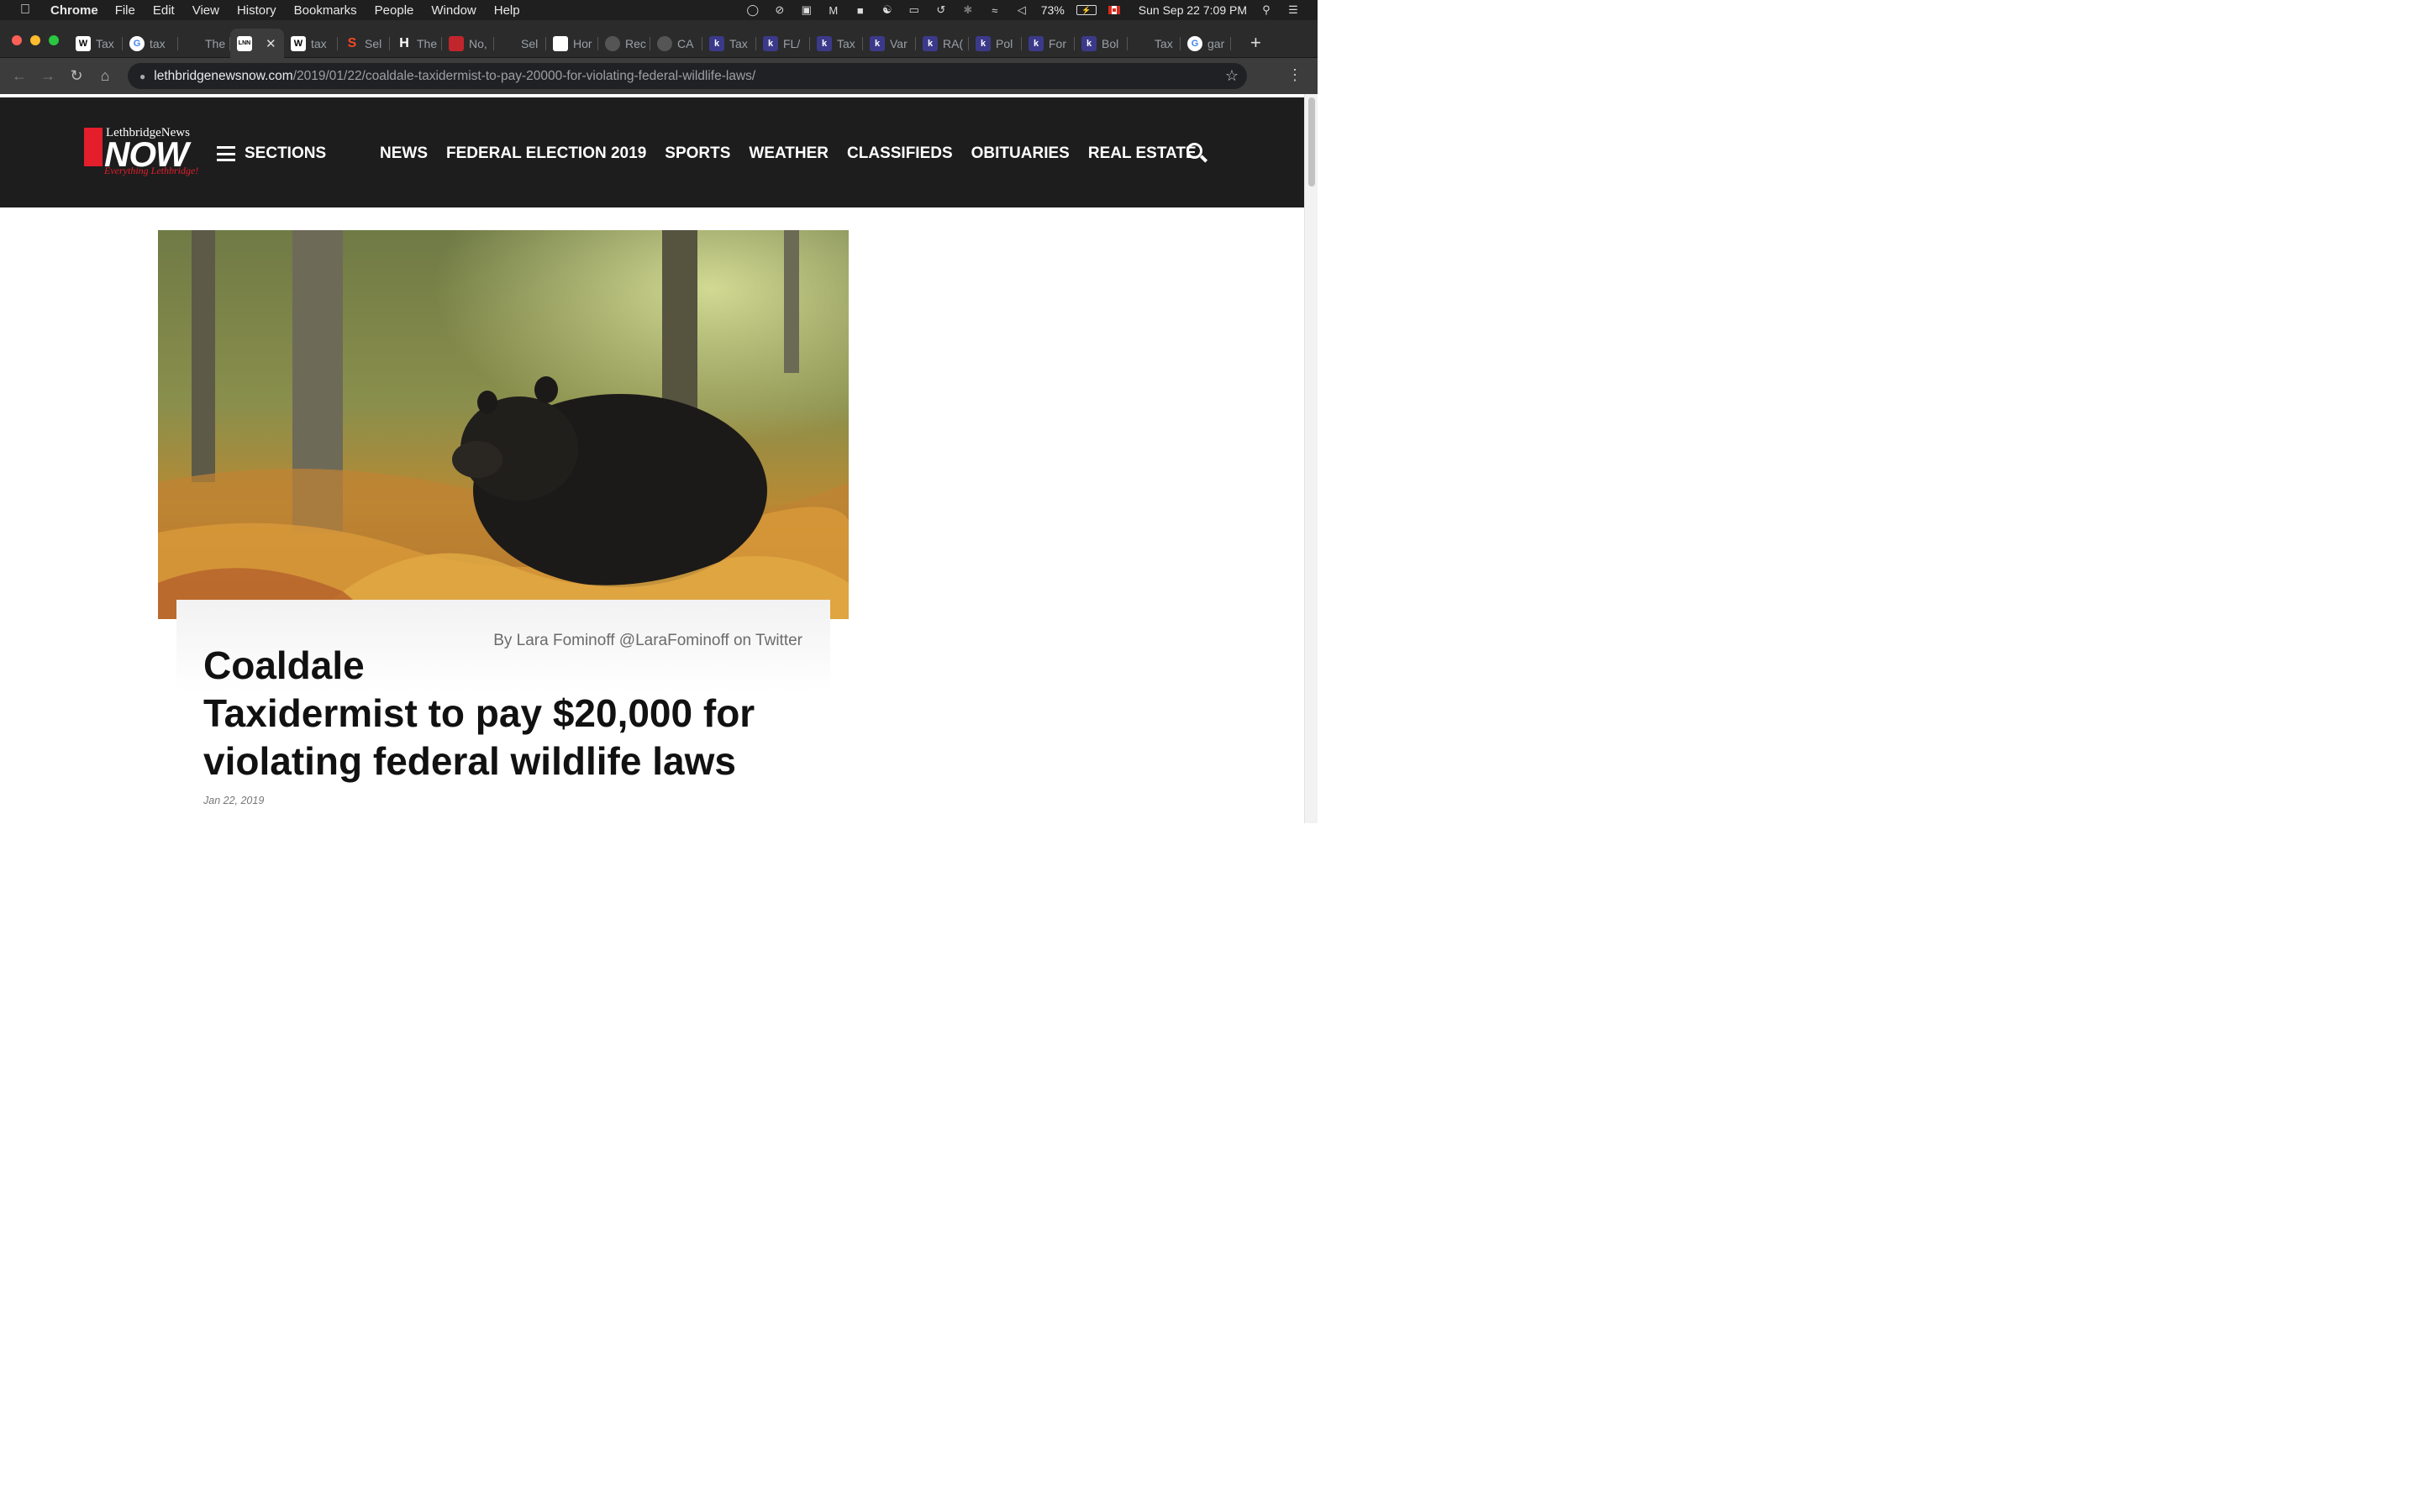 The height and width of the screenshot is (1512, 2420). What do you see at coordinates (142, 76) in the screenshot?
I see `lock-icon: ●` at bounding box center [142, 76].